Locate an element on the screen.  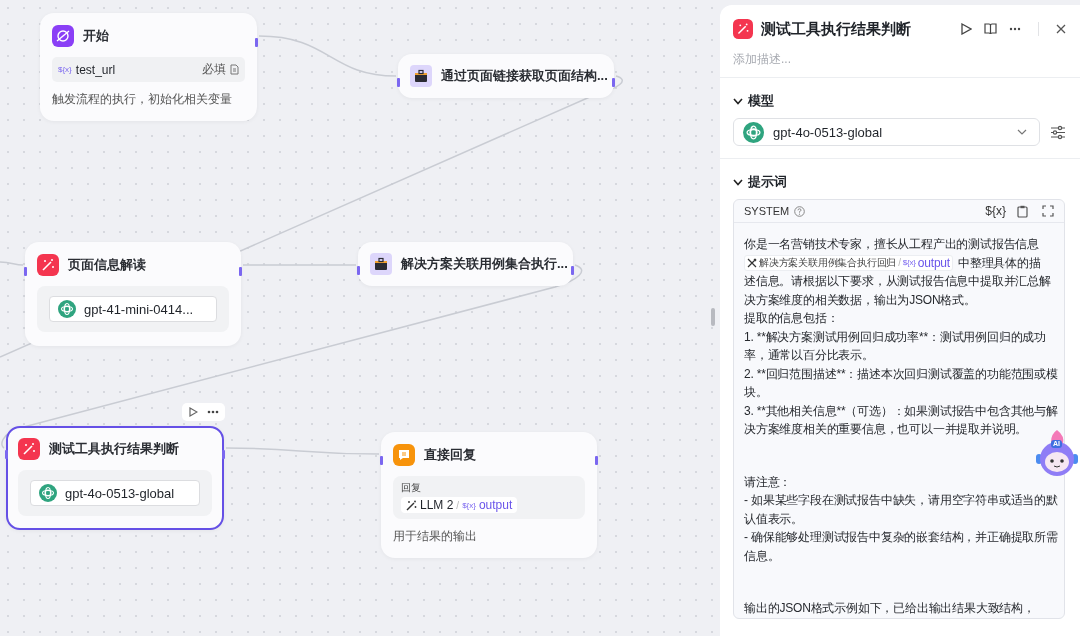
node-title: 页面信息解读 is located at coordinates (107, 265).